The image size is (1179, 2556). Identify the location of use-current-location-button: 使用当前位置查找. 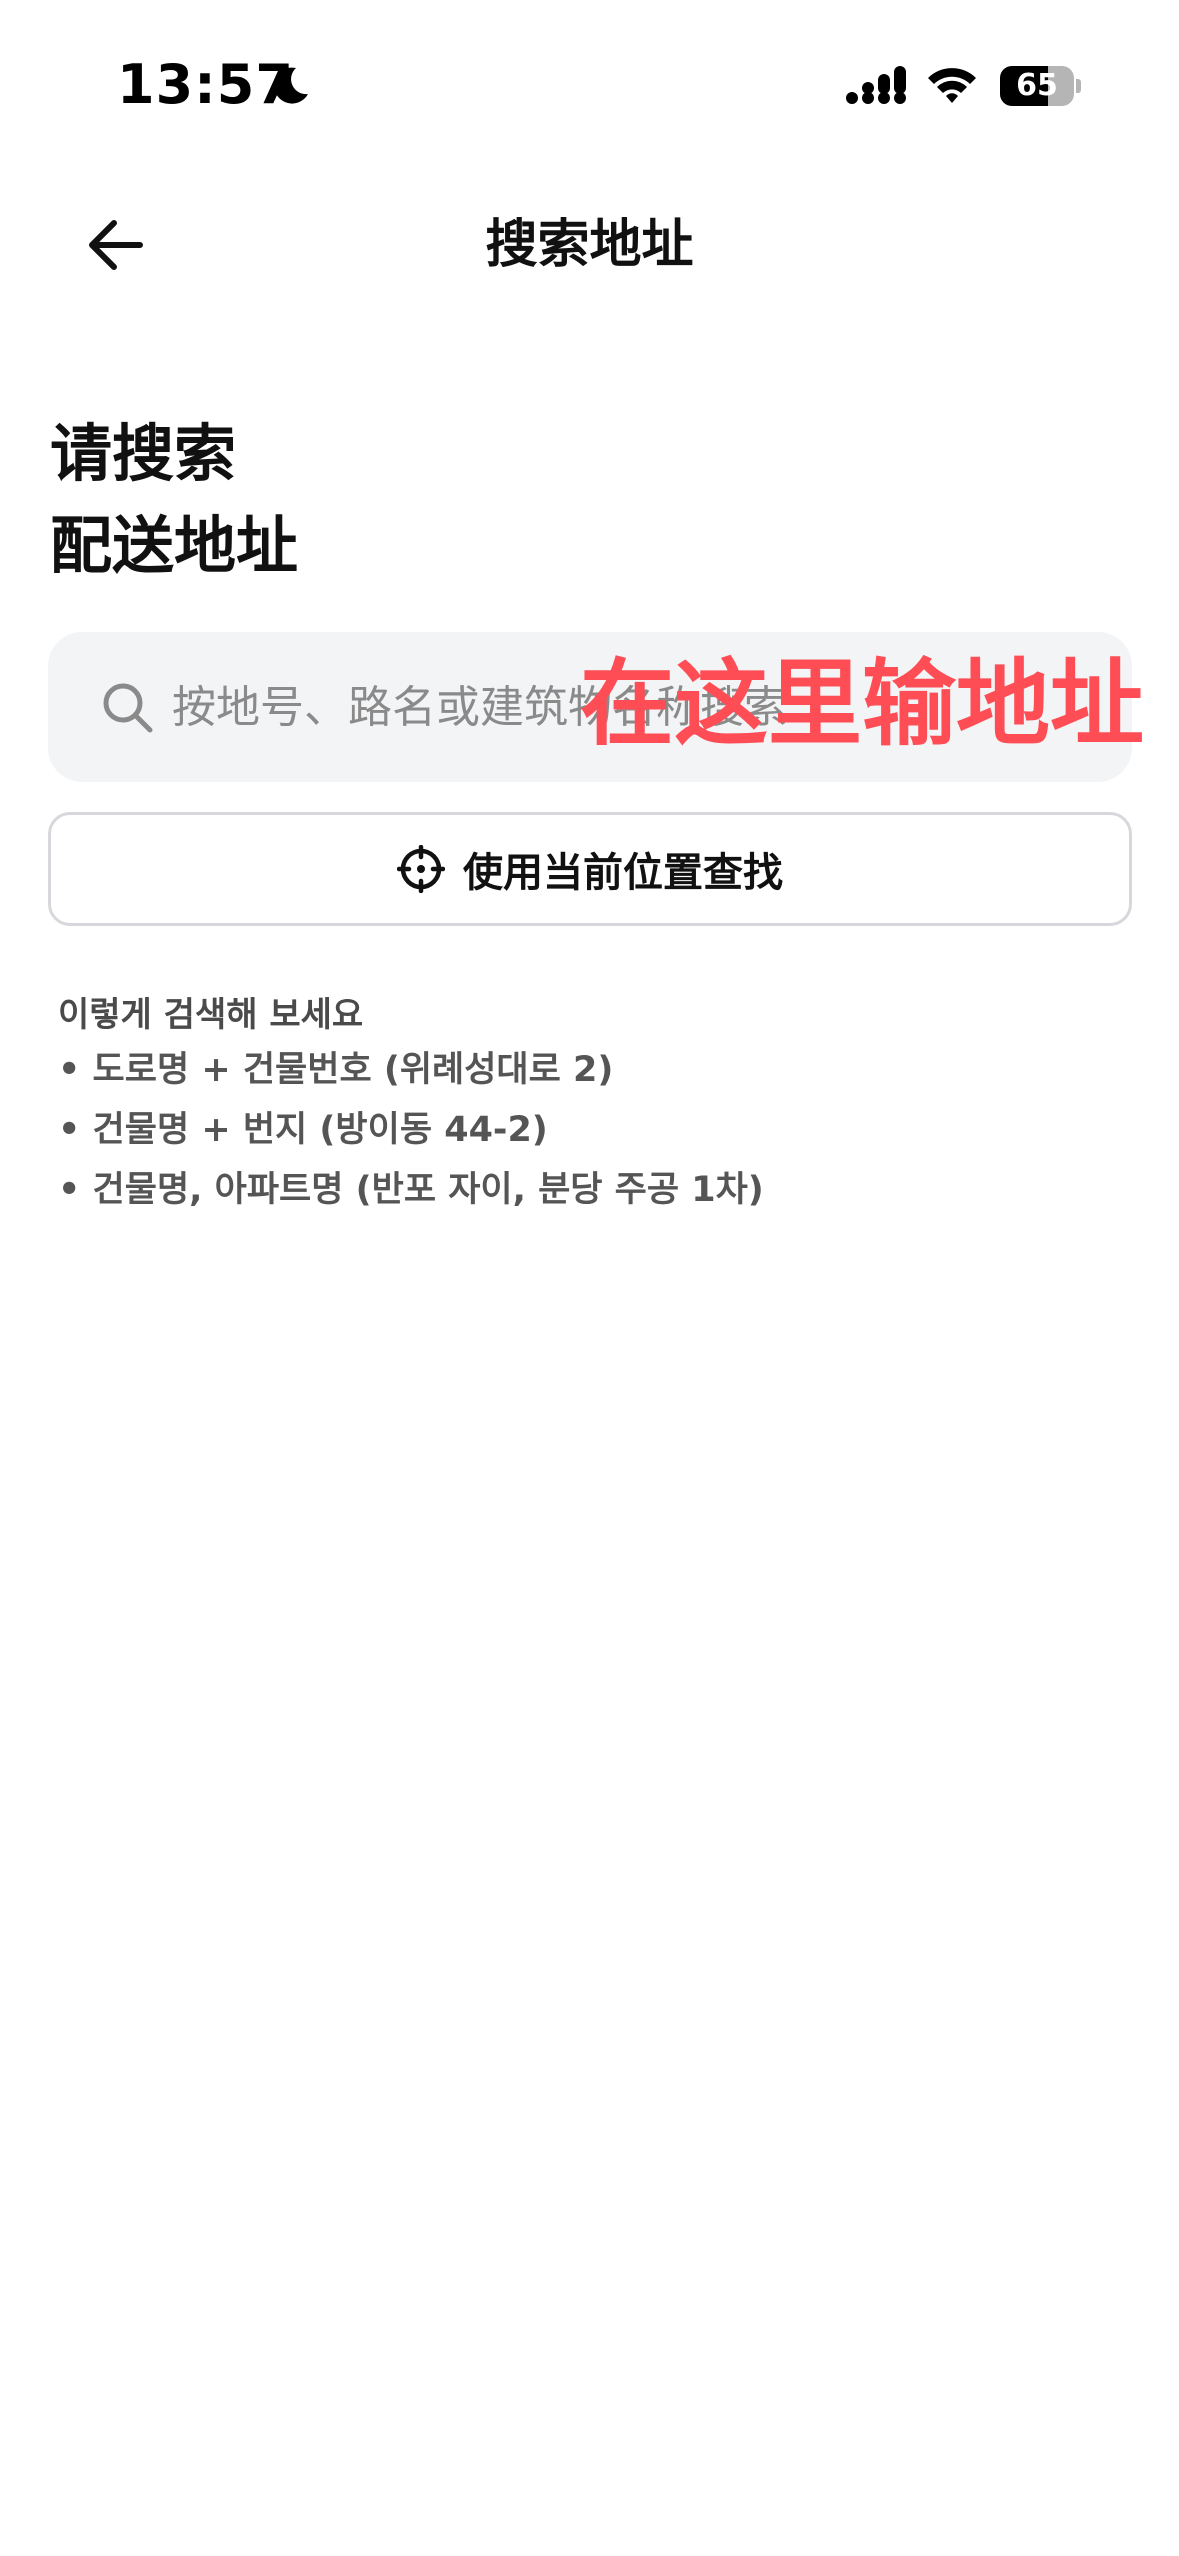
(590, 869).